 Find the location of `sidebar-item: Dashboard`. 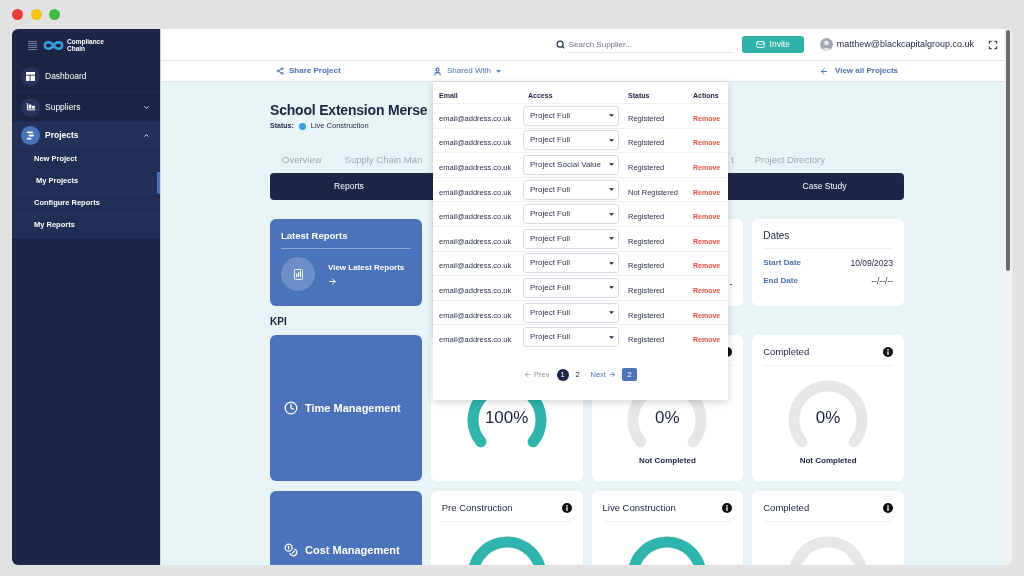

sidebar-item: Dashboard is located at coordinates (86, 77).